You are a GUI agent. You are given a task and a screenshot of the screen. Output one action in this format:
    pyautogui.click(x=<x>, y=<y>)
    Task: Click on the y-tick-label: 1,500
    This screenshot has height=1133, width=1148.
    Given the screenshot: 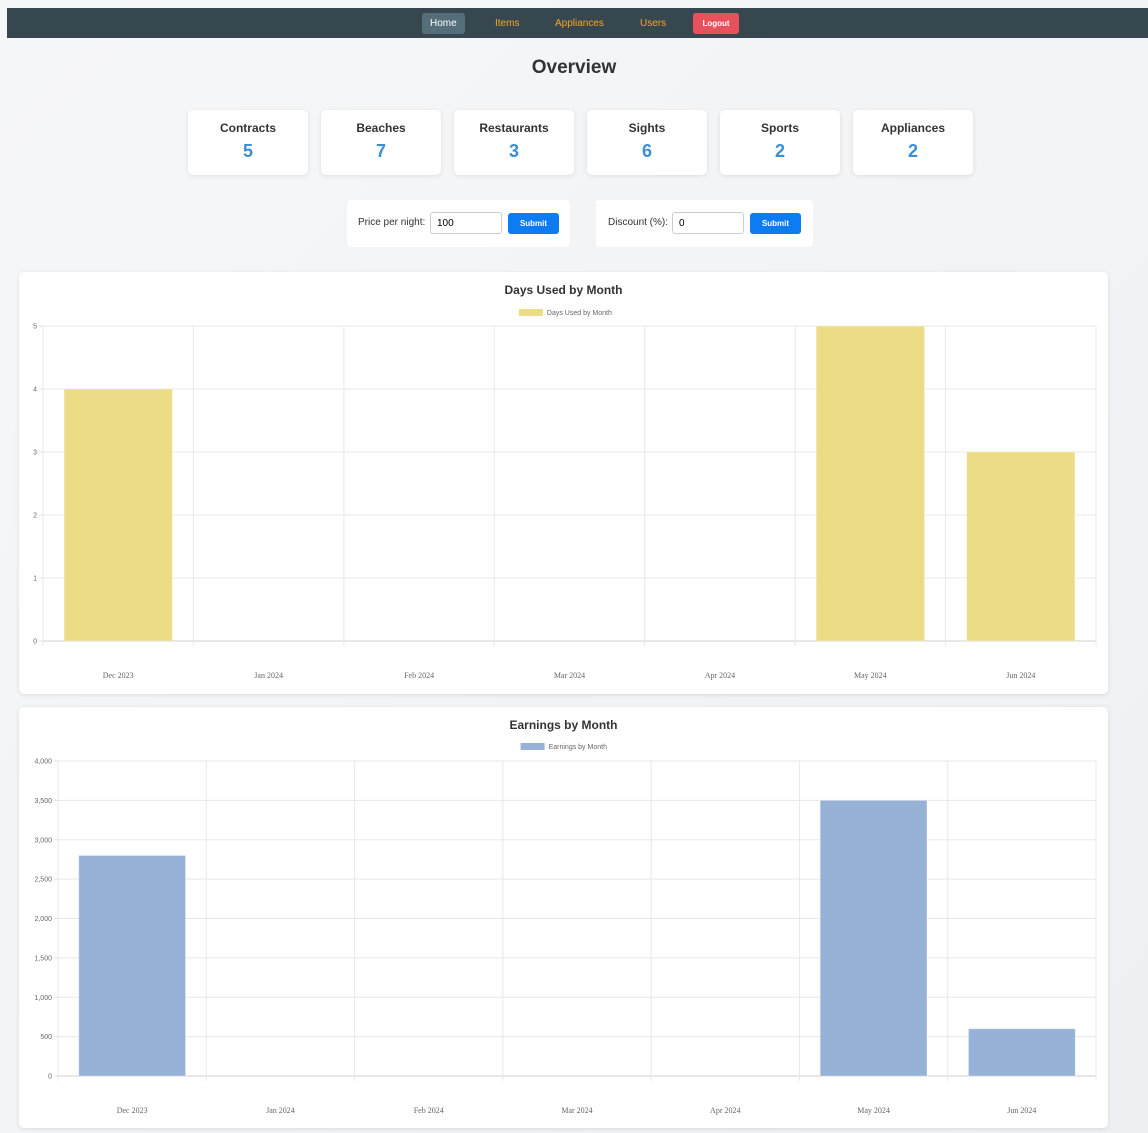 What is the action you would take?
    pyautogui.click(x=43, y=958)
    